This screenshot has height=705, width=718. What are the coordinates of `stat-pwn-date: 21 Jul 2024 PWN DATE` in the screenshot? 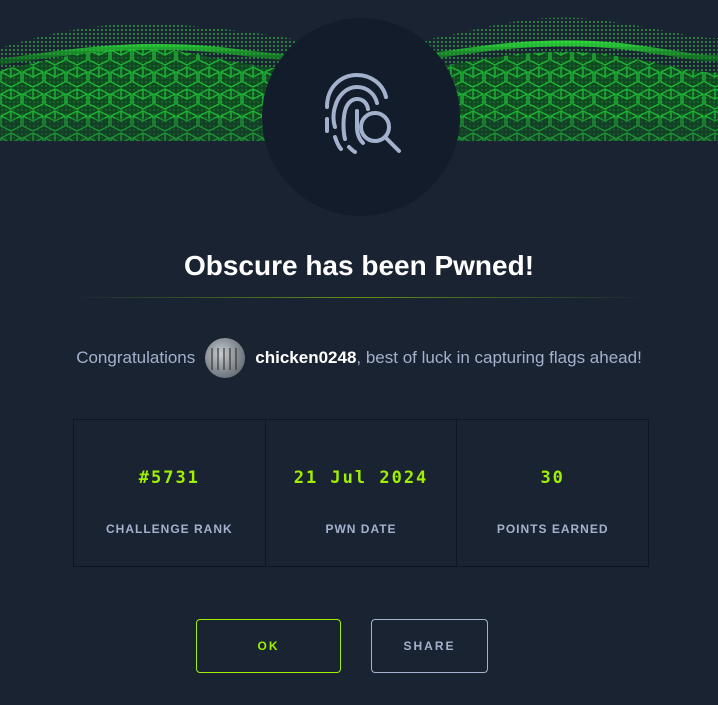 It's located at (362, 493).